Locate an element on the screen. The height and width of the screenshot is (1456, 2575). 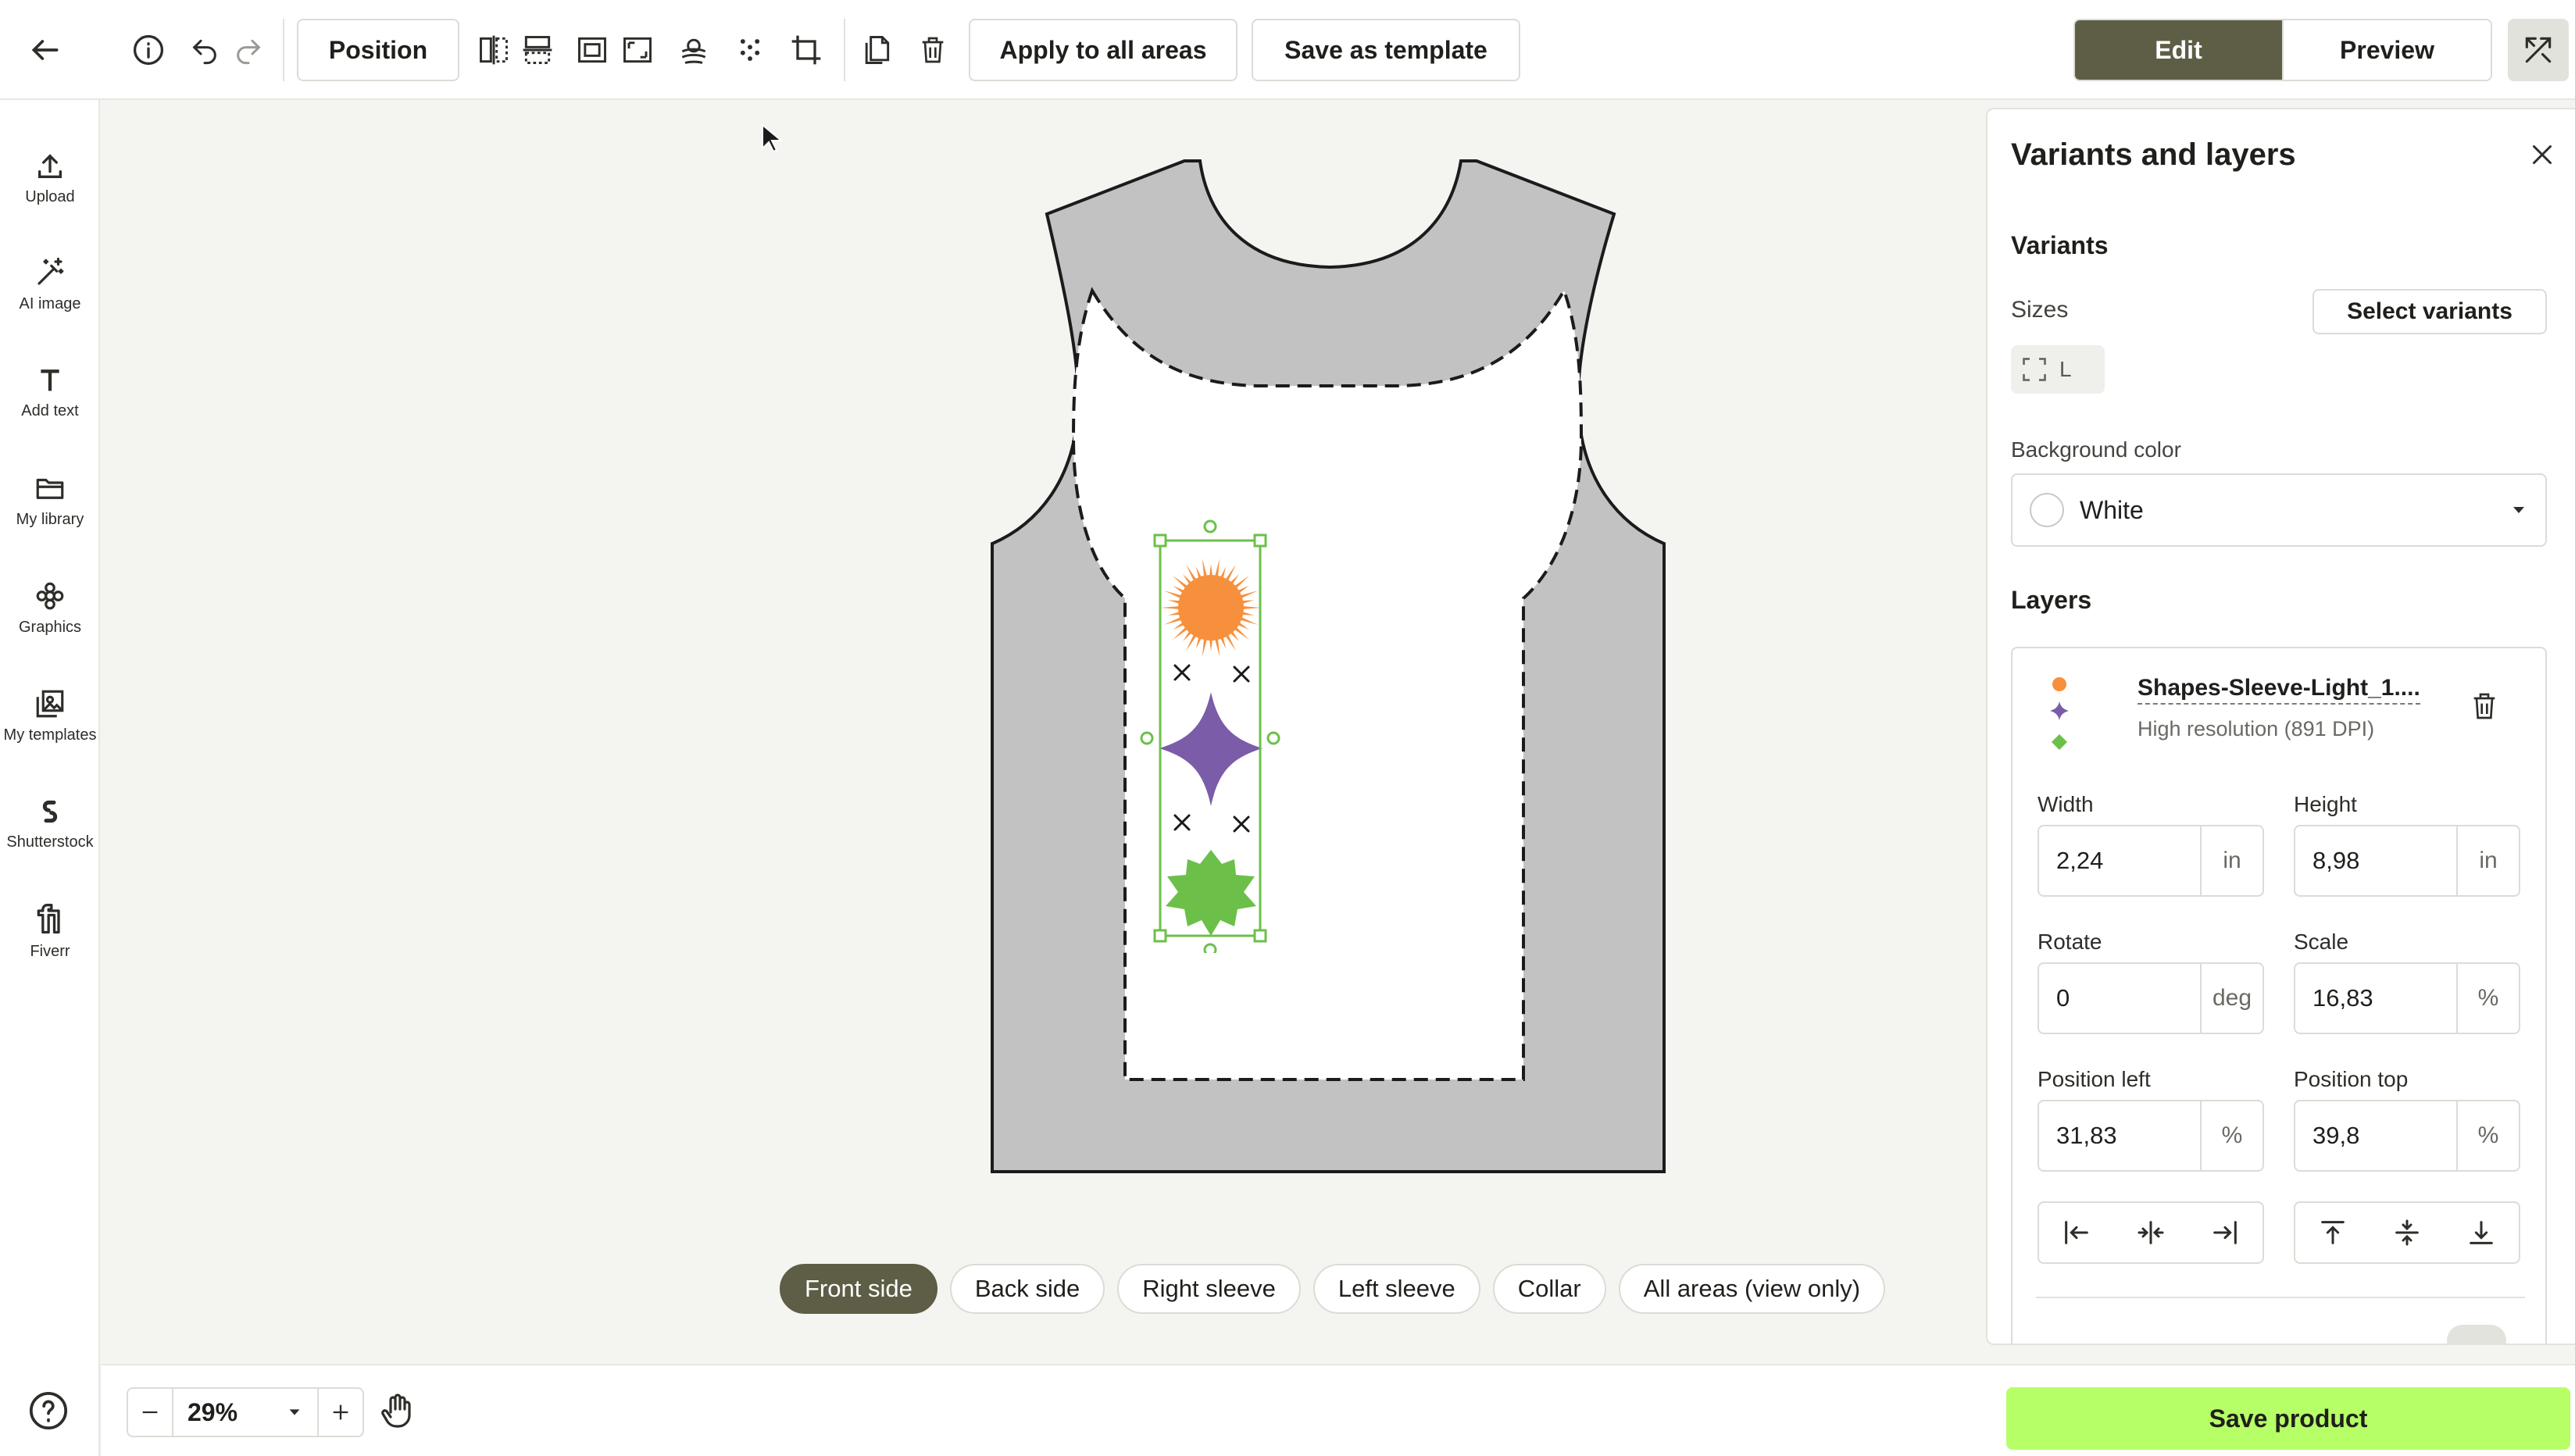
tab-front-side: Front side is located at coordinates (859, 1289).